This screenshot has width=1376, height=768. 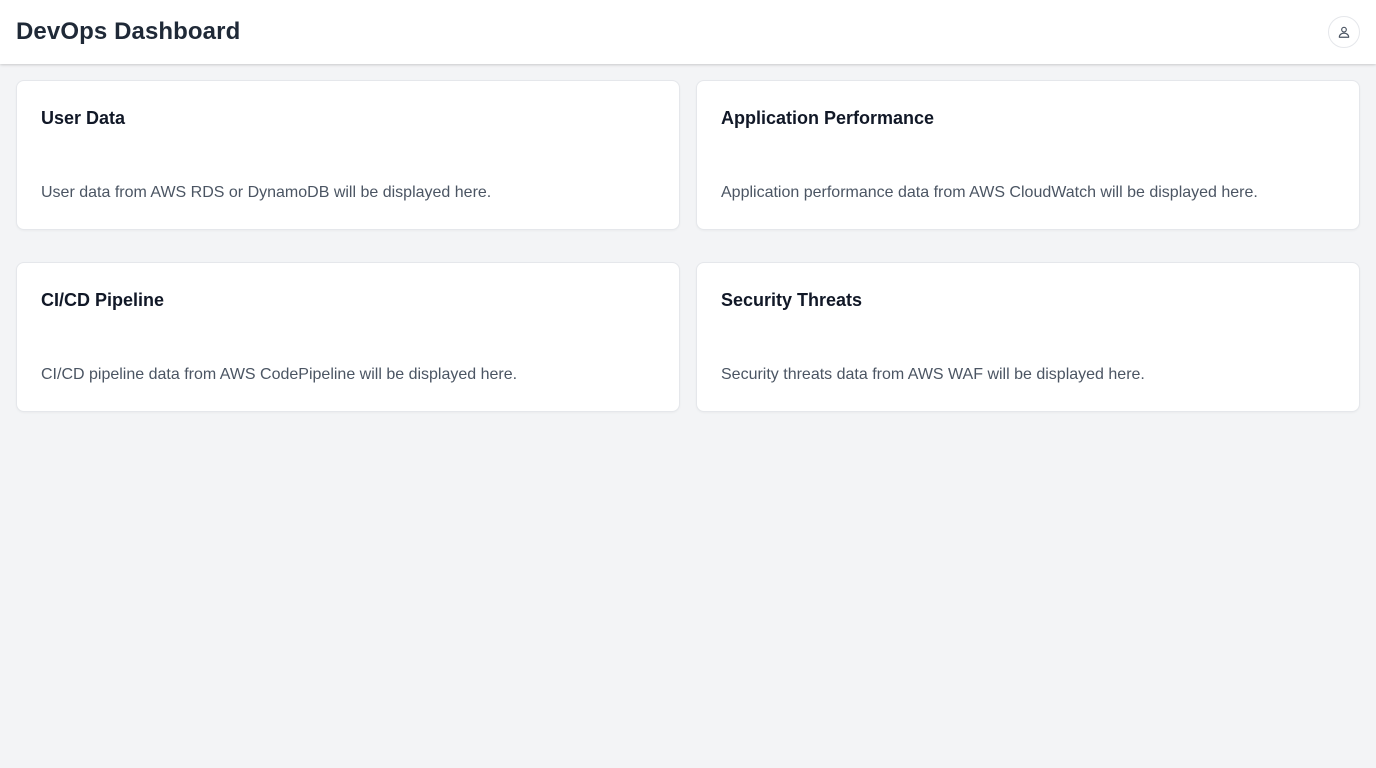 I want to click on card-title: Application Performance, so click(x=828, y=118).